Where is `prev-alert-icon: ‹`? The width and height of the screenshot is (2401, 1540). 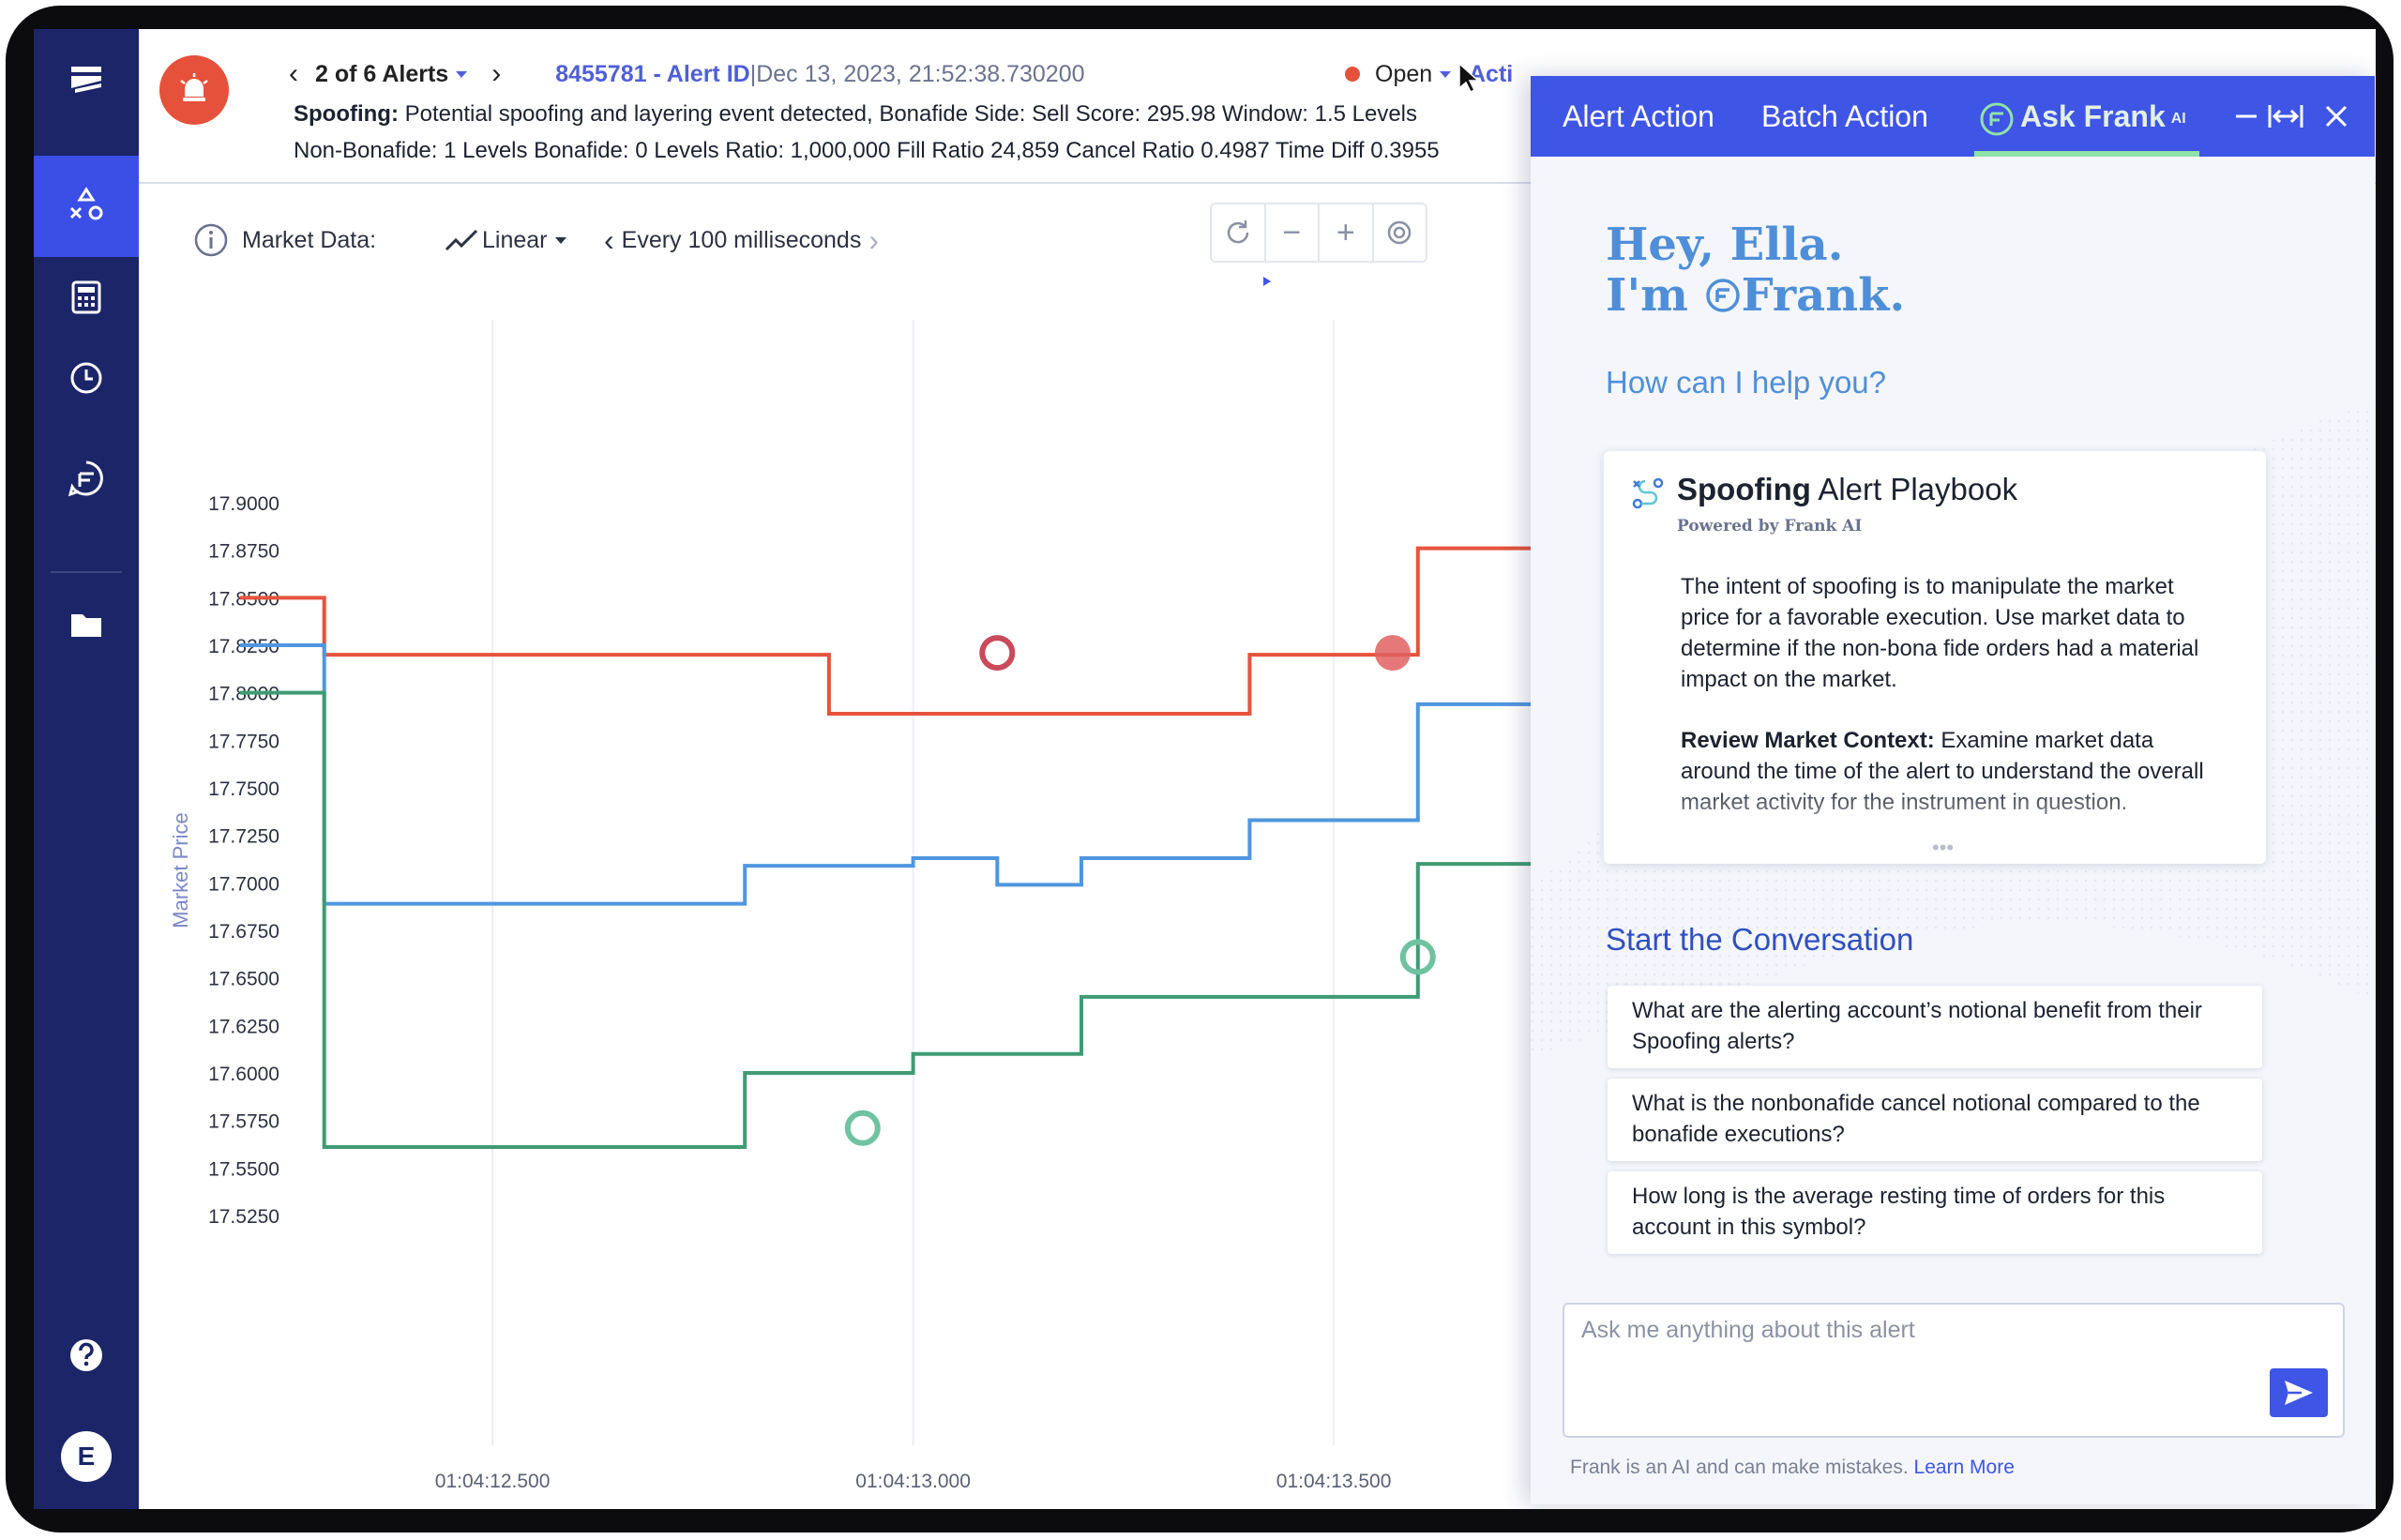
prev-alert-icon: ‹ is located at coordinates (293, 74).